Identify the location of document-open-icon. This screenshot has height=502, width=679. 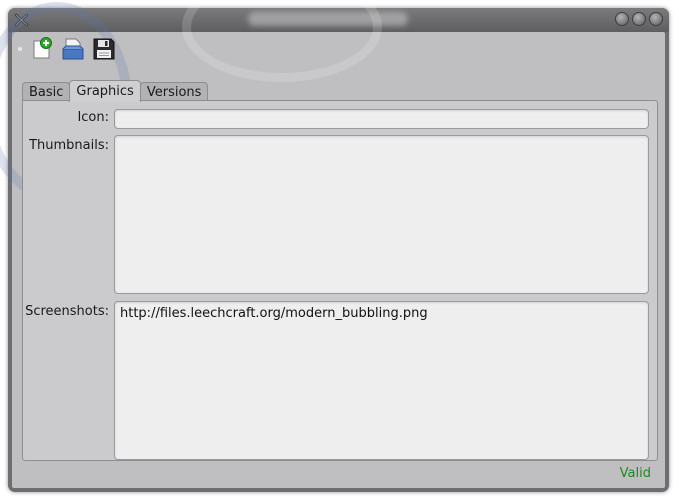
(73, 49).